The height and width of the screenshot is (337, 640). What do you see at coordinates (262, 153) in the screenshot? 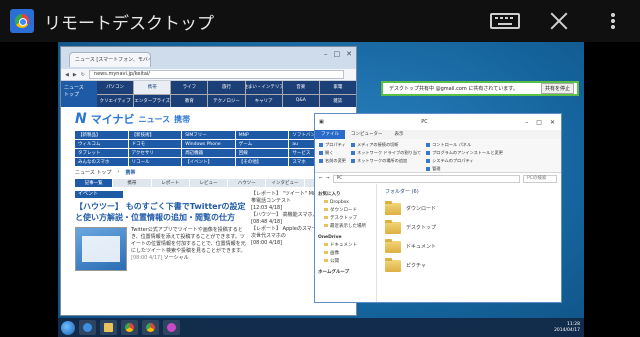
I see `category-link: 回線` at bounding box center [262, 153].